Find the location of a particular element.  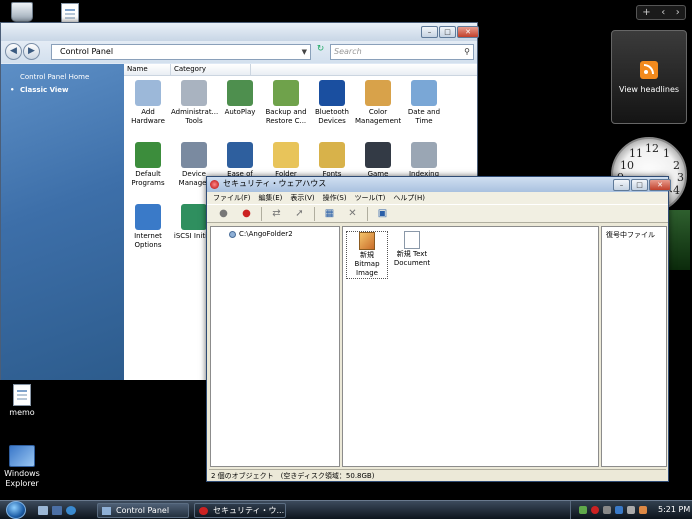

secure-folder-icon: ▣ is located at coordinates (382, 213).